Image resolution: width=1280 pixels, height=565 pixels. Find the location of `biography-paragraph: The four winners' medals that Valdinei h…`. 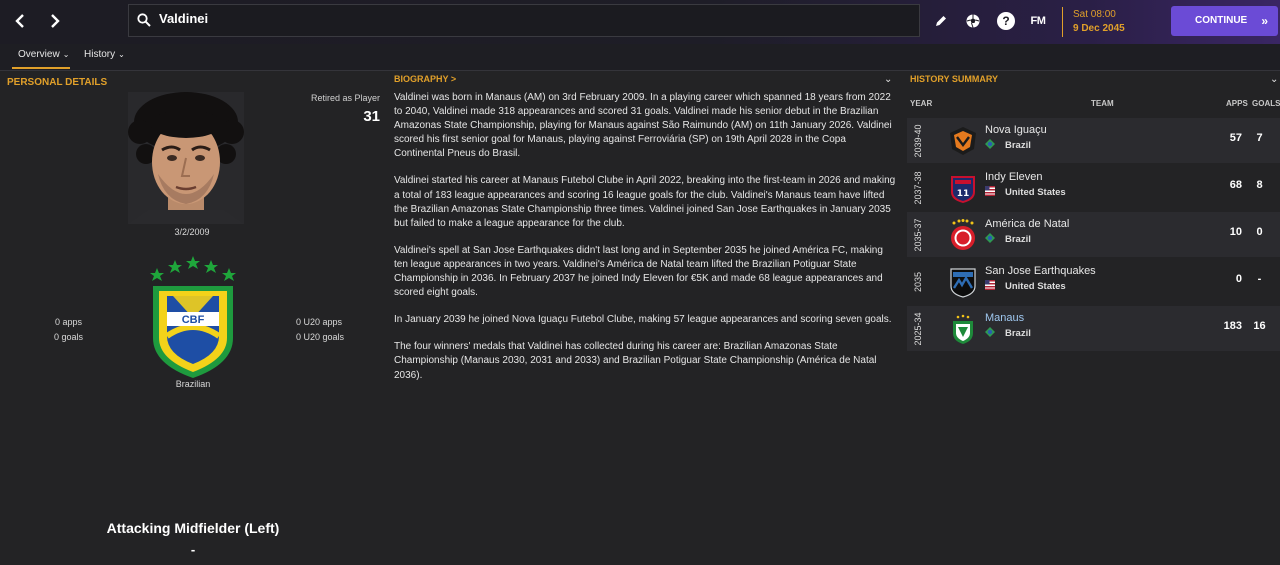

biography-paragraph: The four winners' medals that Valdinei h… is located at coordinates (635, 361).